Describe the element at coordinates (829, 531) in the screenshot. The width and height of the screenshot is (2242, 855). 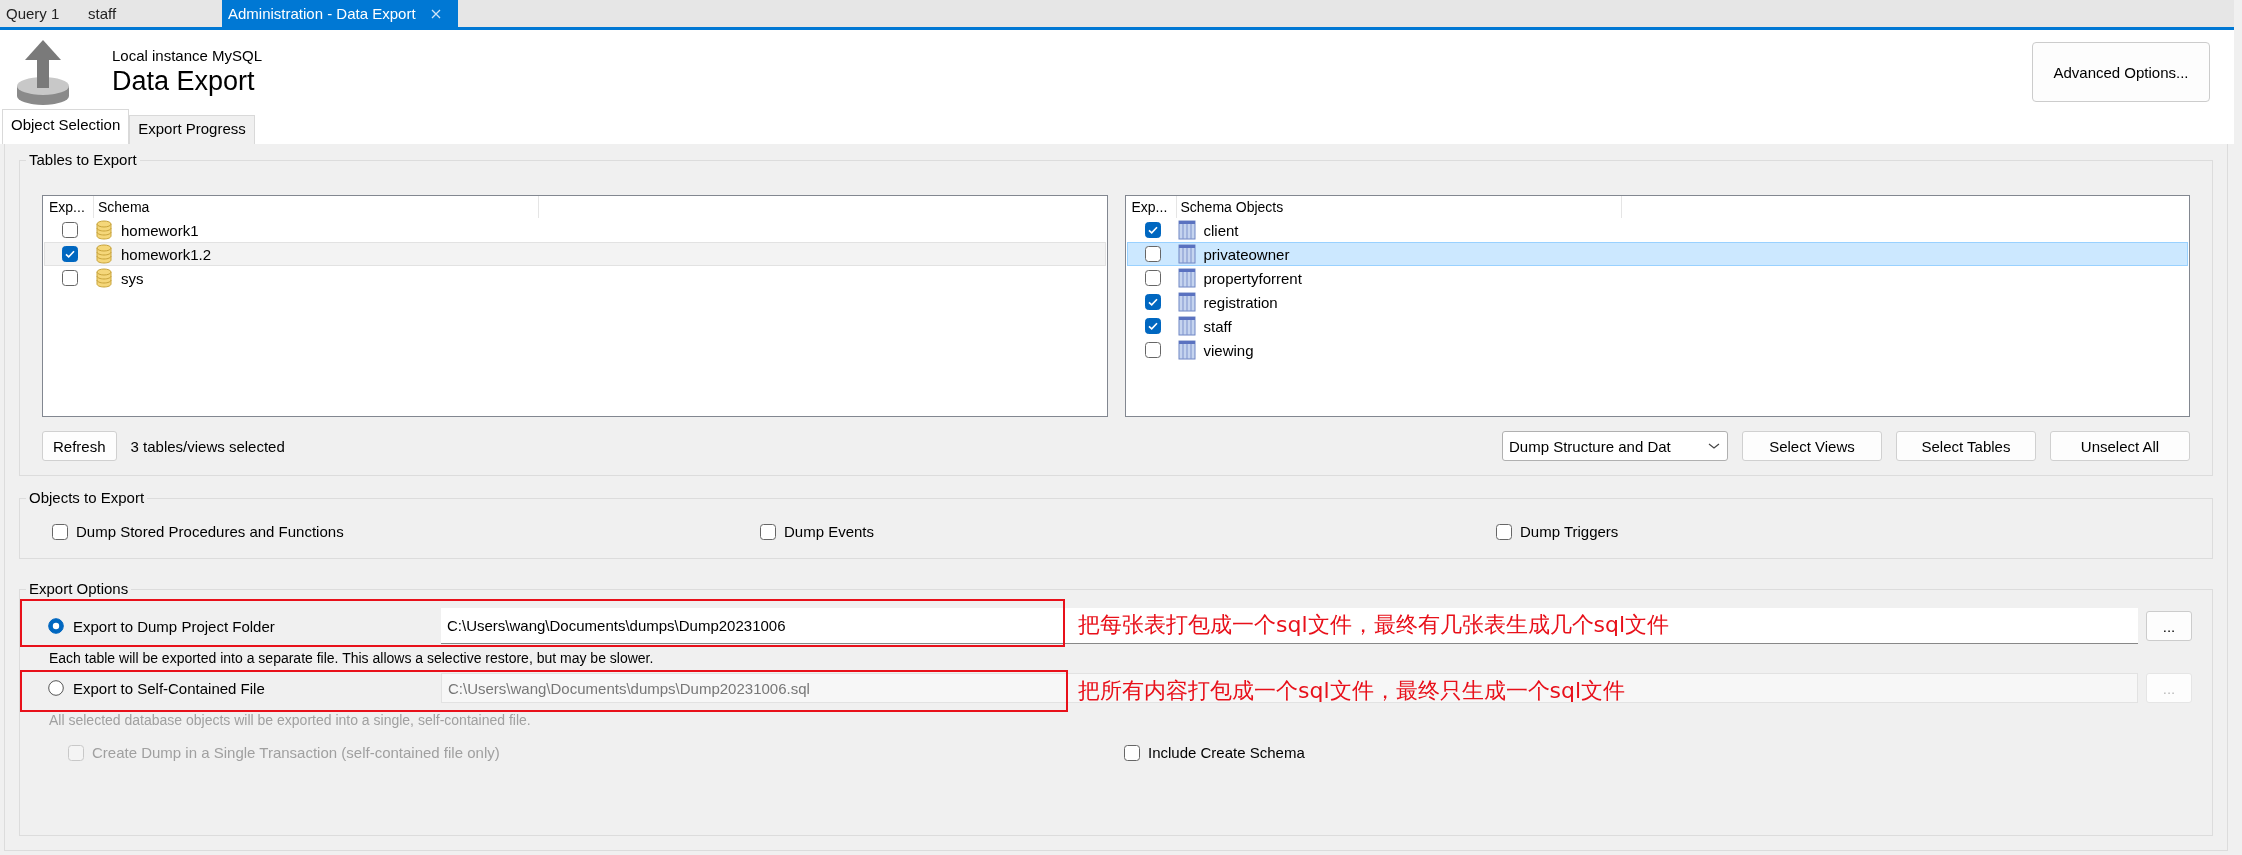
I see `checkbox-label: Dump Events` at that location.